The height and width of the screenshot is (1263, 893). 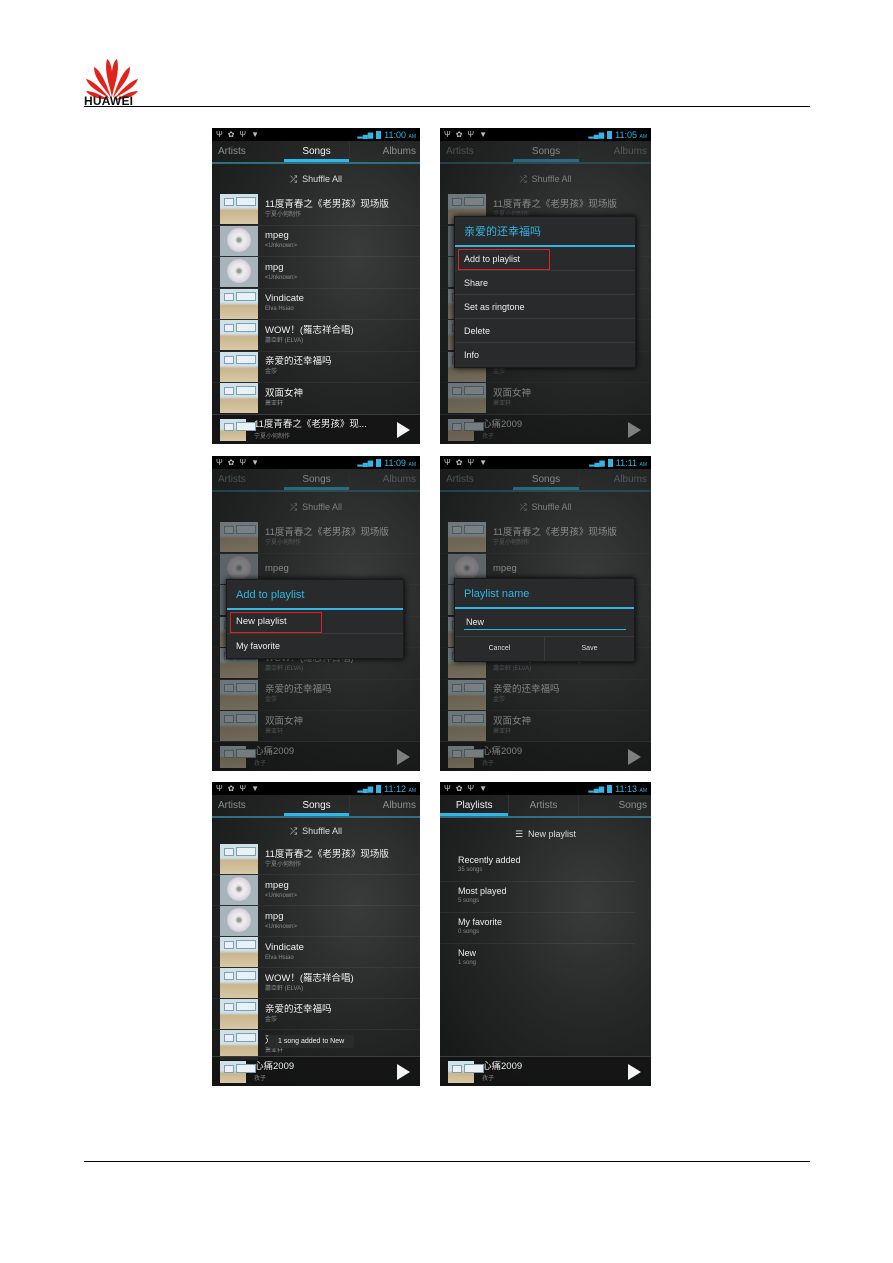 What do you see at coordinates (284, 668) in the screenshot?
I see `song-artist: 蕭亞軒 (ELVA)` at bounding box center [284, 668].